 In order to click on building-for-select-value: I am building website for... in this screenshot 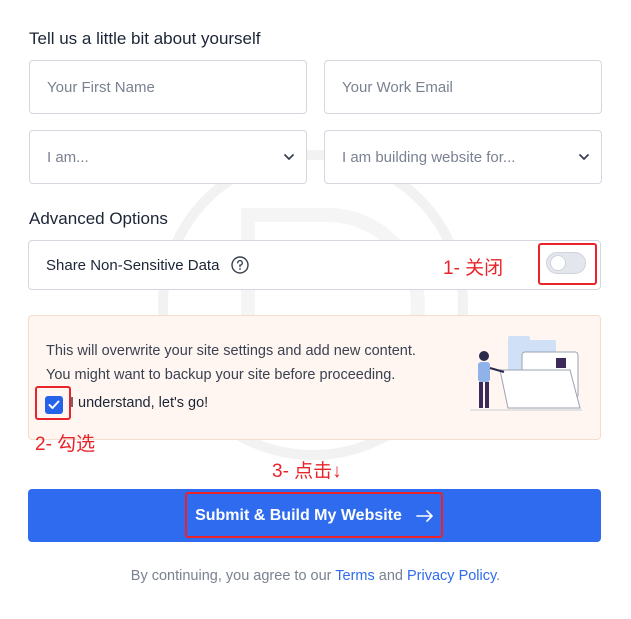, I will do `click(429, 157)`.